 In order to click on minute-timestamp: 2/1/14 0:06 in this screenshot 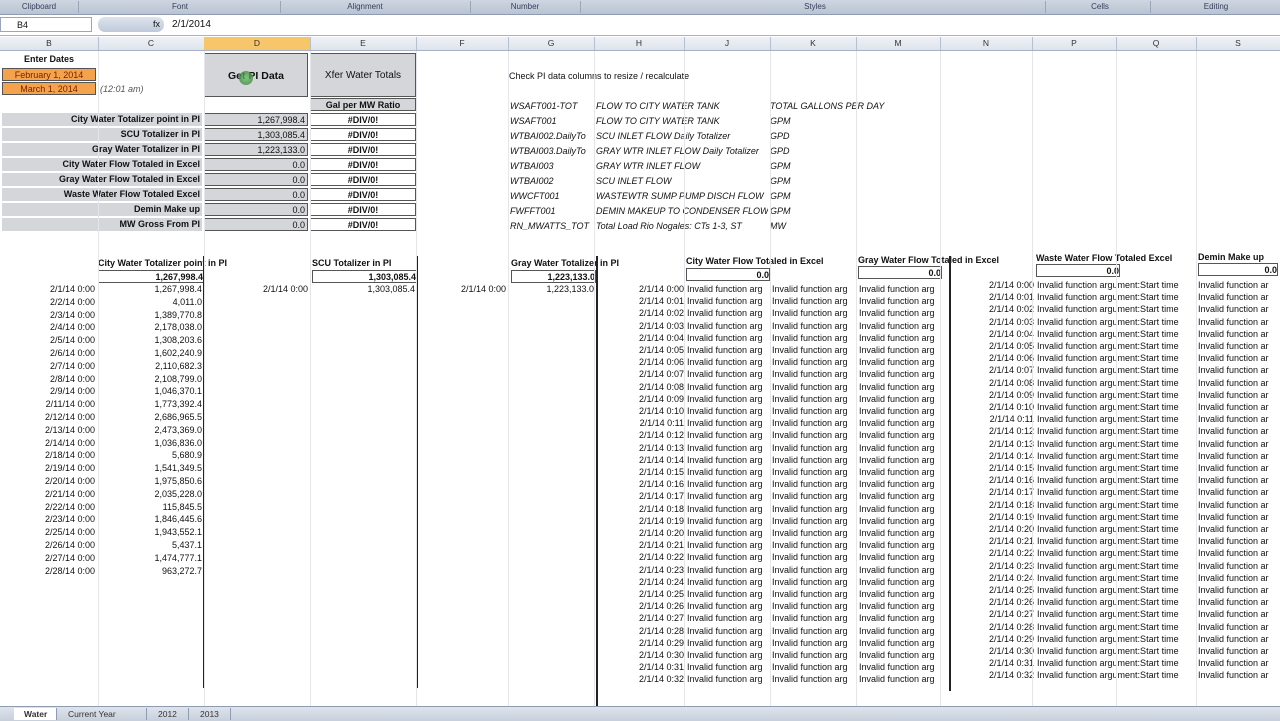, I will do `click(1011, 358)`.